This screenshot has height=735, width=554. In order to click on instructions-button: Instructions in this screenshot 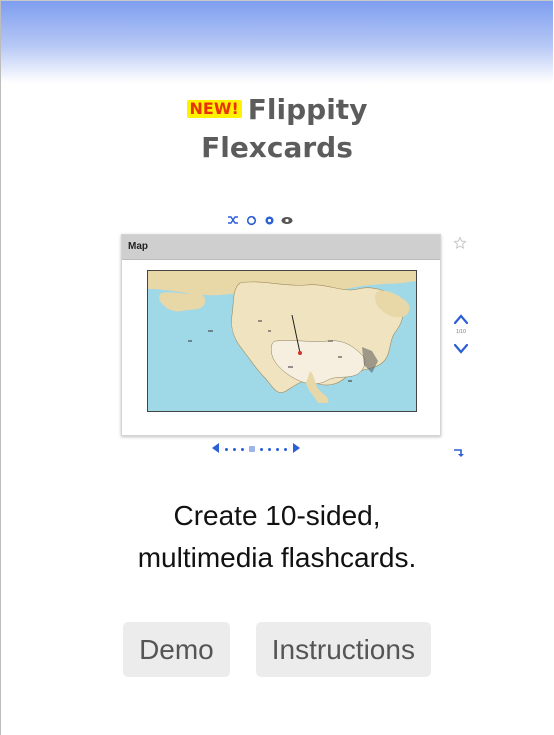, I will do `click(343, 649)`.